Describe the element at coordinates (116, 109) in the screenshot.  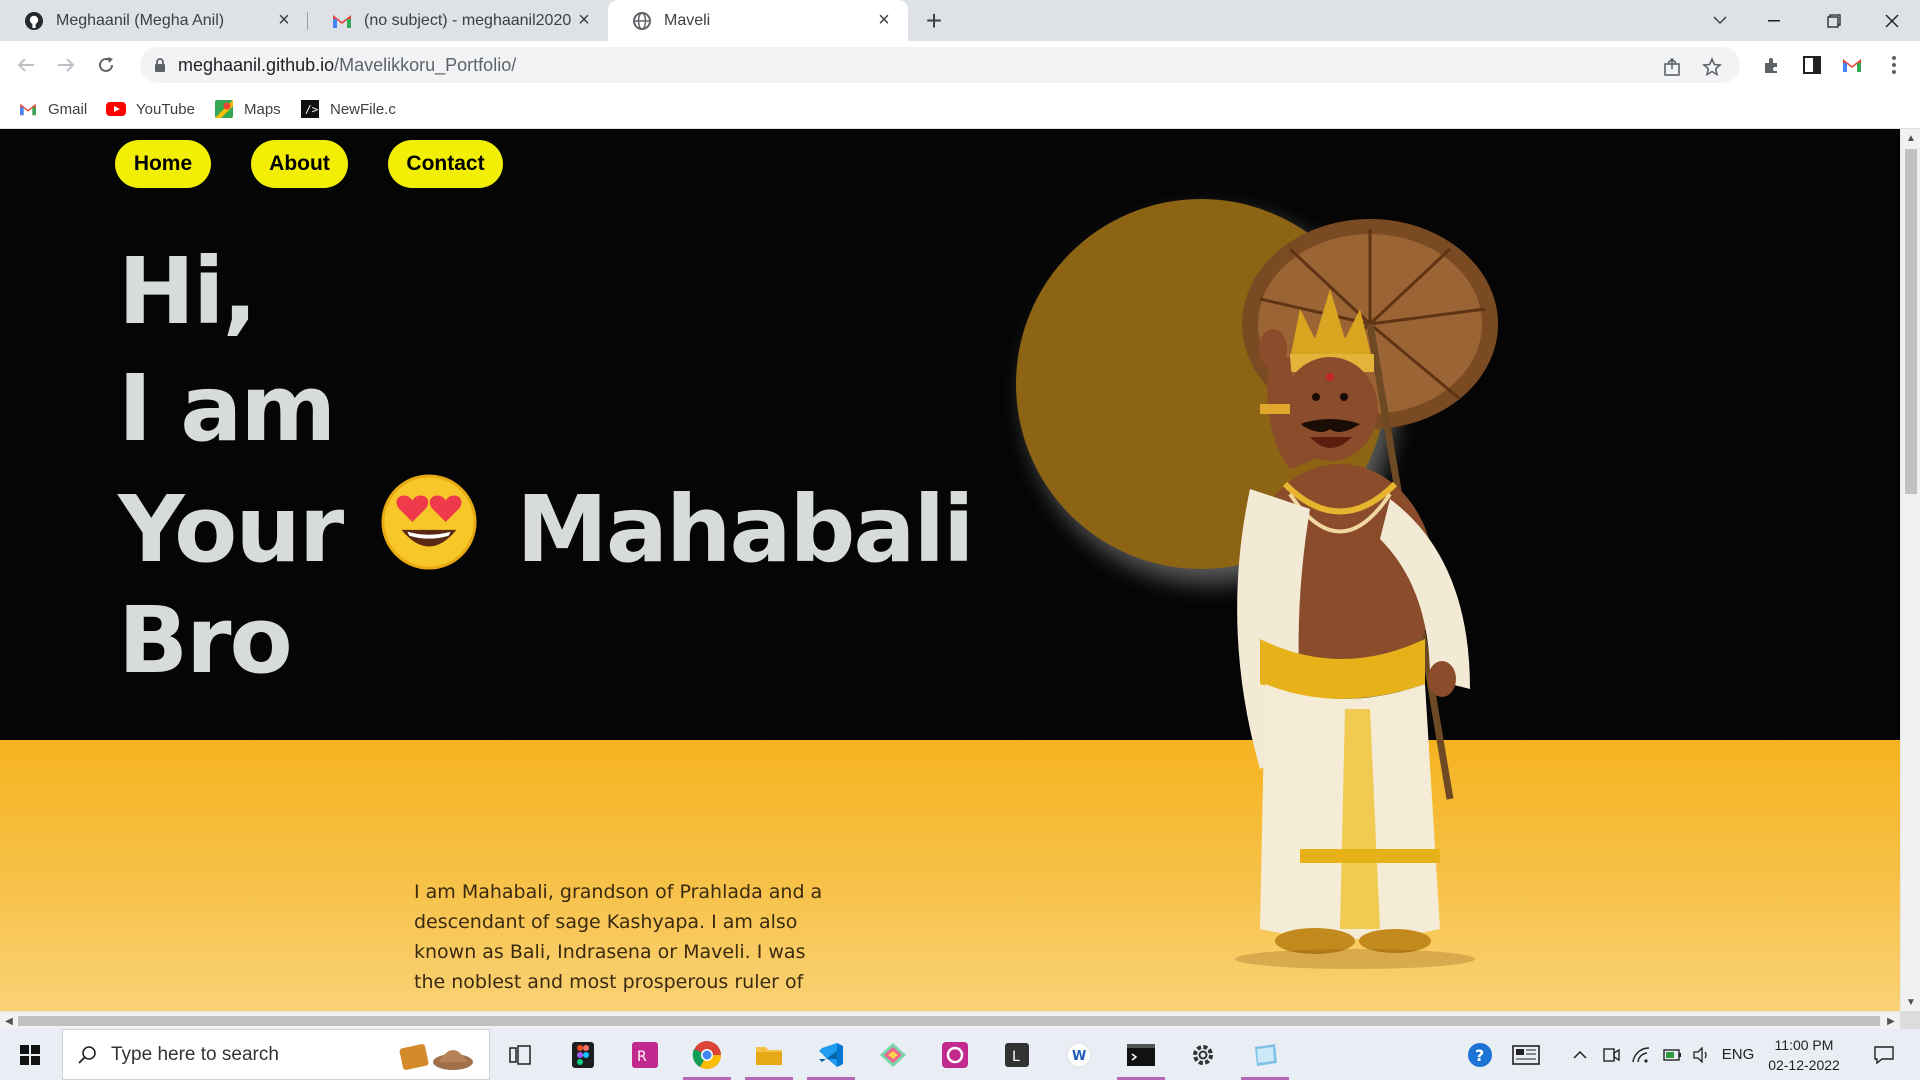
I see `youtube-icon` at that location.